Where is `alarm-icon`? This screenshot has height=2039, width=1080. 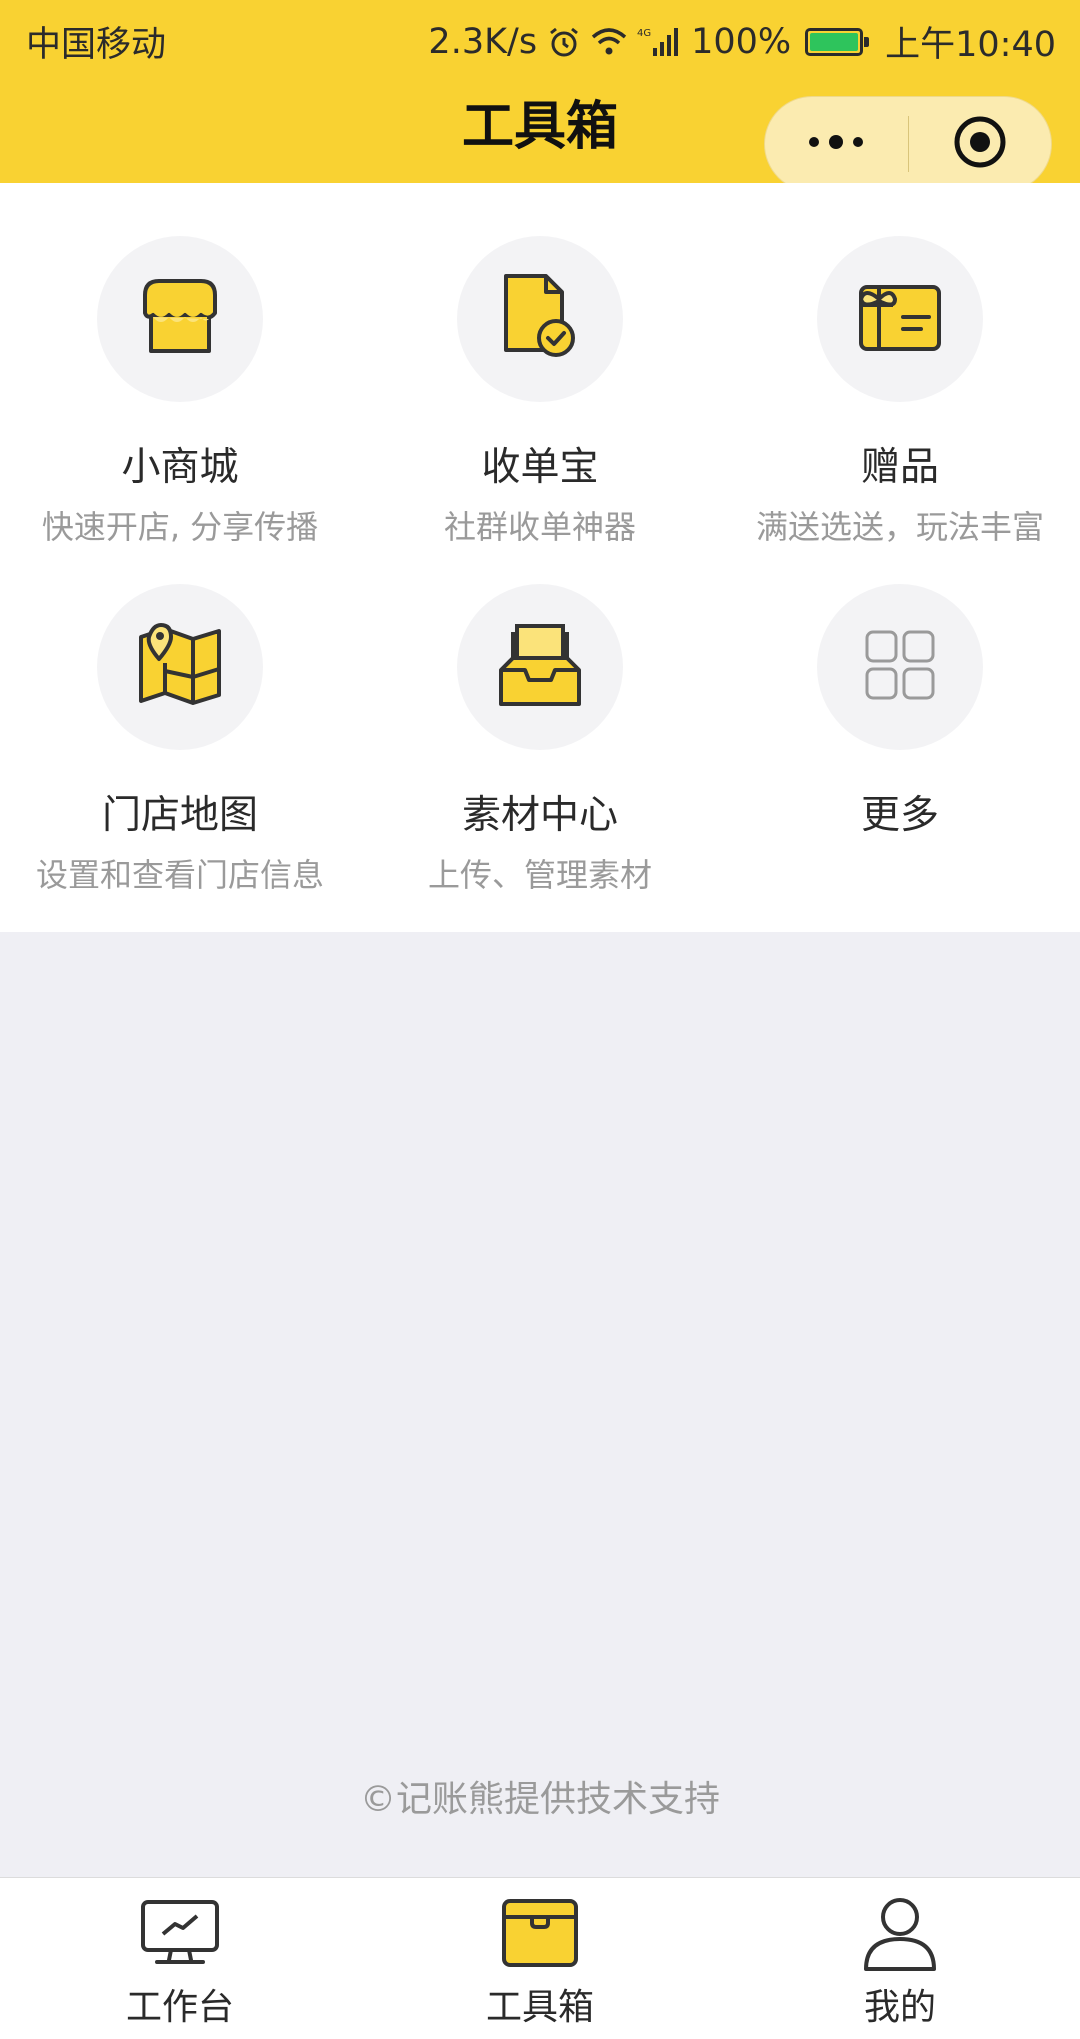 alarm-icon is located at coordinates (564, 42).